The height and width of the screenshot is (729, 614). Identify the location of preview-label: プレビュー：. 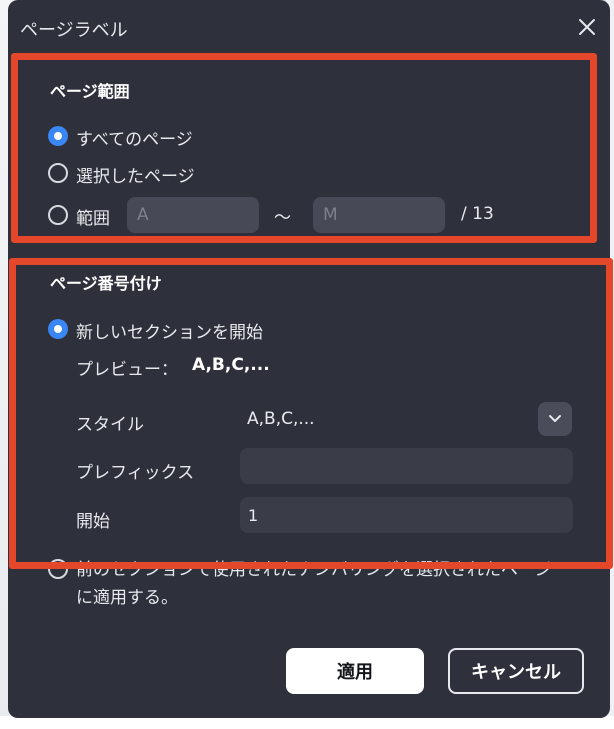
(127, 370).